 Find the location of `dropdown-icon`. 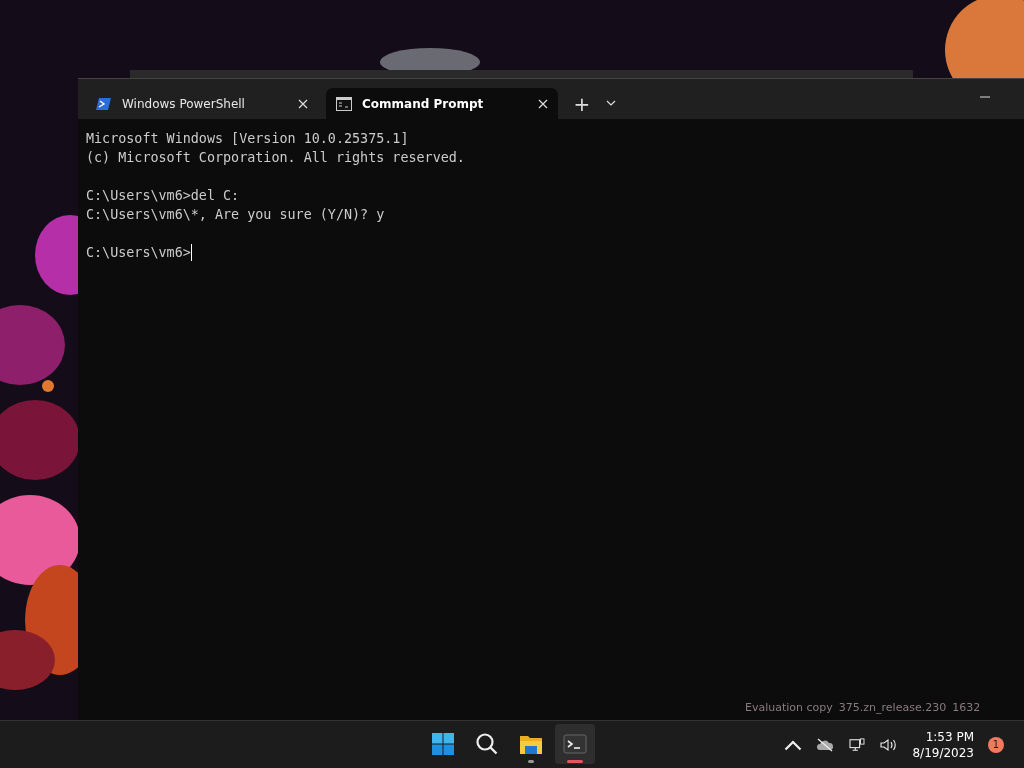

dropdown-icon is located at coordinates (611, 103).